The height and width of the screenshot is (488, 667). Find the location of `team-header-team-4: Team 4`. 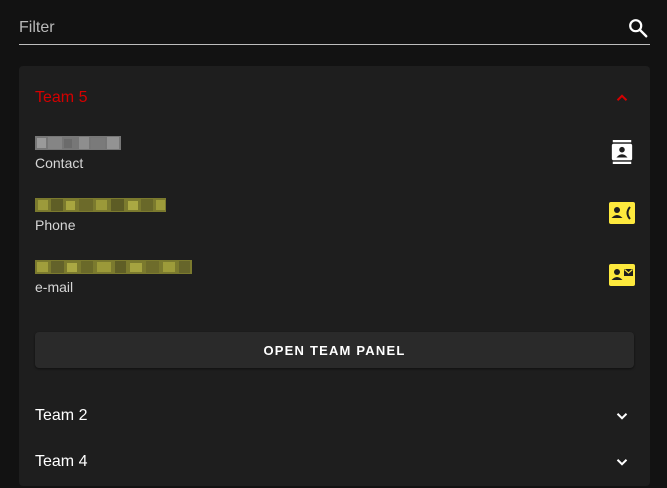

team-header-team-4: Team 4 is located at coordinates (334, 462).